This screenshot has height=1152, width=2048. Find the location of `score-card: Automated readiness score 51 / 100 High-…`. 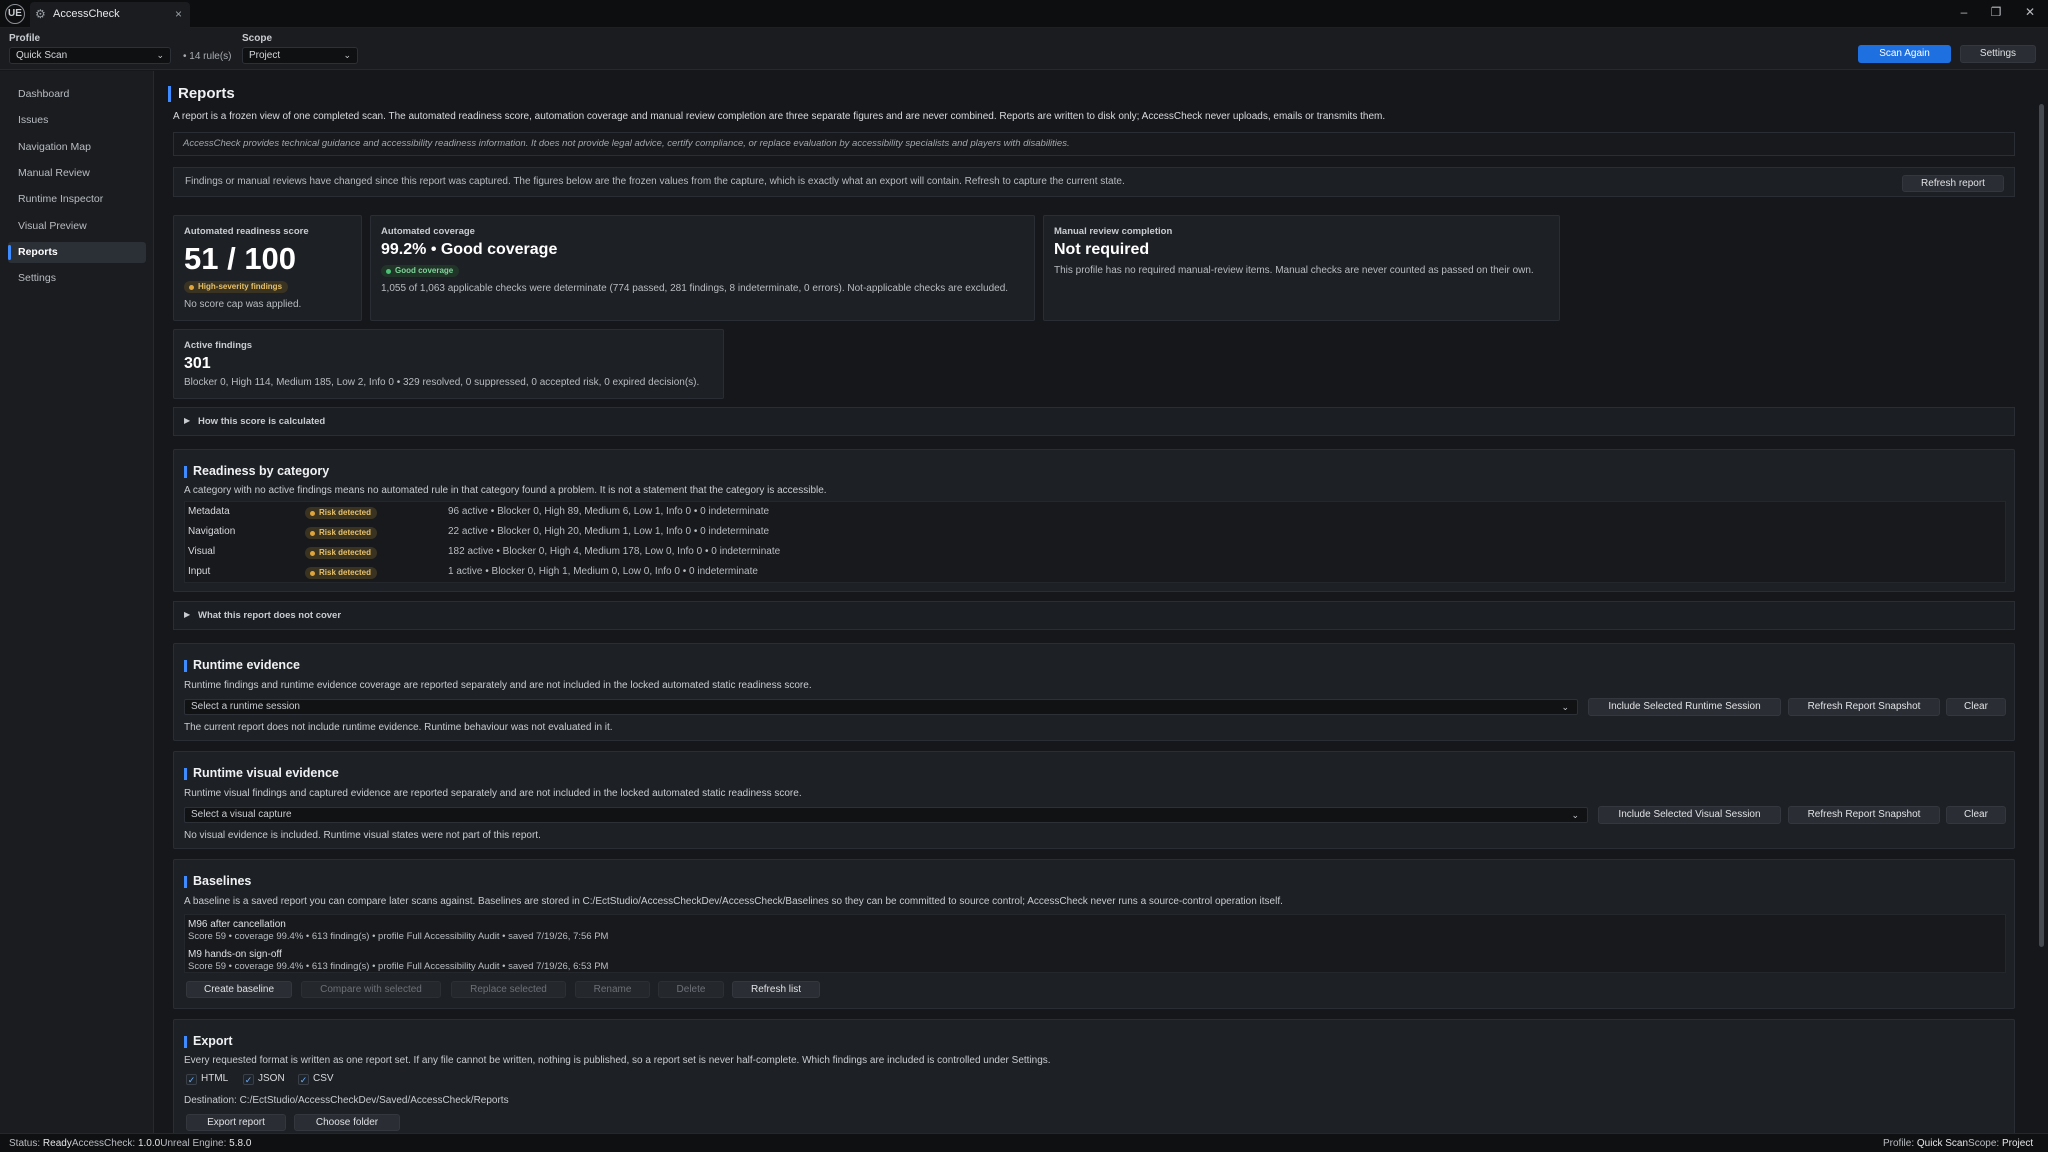

score-card: Automated readiness score 51 / 100 High-… is located at coordinates (267, 268).